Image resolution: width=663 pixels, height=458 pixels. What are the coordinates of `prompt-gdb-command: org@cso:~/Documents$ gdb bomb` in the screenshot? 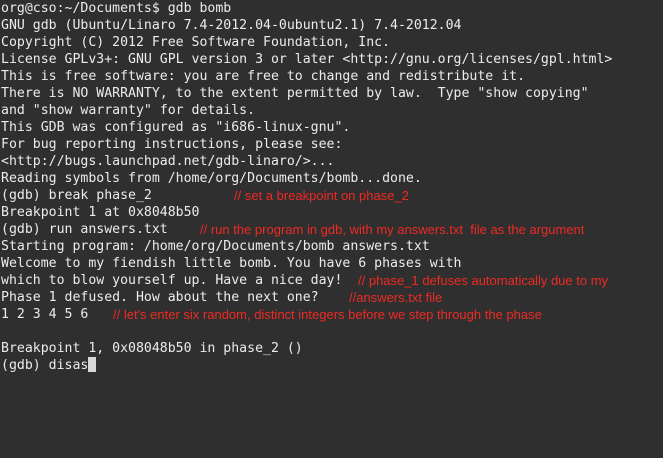 It's located at (116, 8).